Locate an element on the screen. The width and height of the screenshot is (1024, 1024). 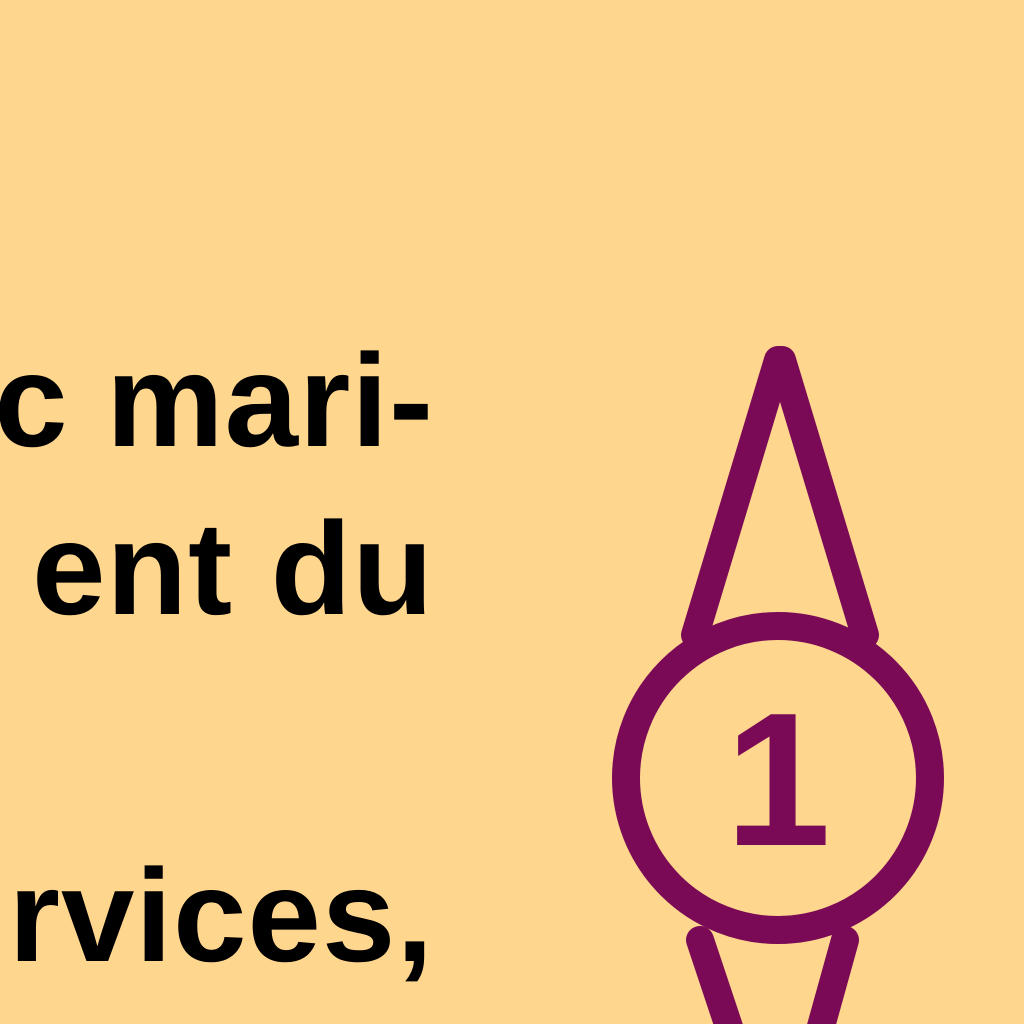
marker-number: 1 is located at coordinates (778, 780).